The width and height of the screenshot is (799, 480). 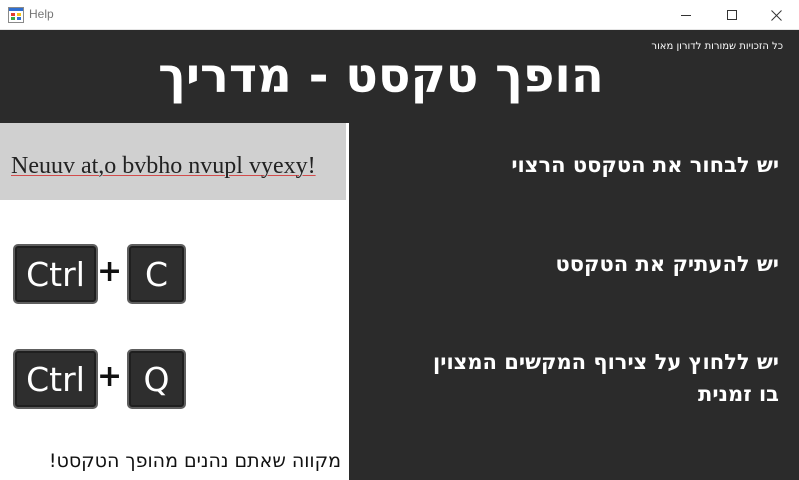 What do you see at coordinates (381, 76) in the screenshot?
I see `page-title: הופך טקסט - מדריך` at bounding box center [381, 76].